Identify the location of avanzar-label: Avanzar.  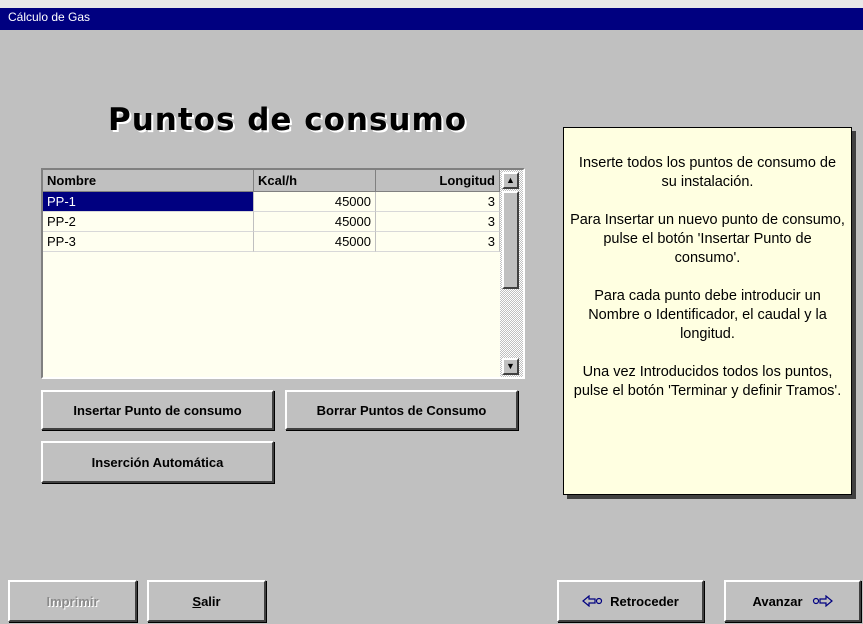
(777, 601).